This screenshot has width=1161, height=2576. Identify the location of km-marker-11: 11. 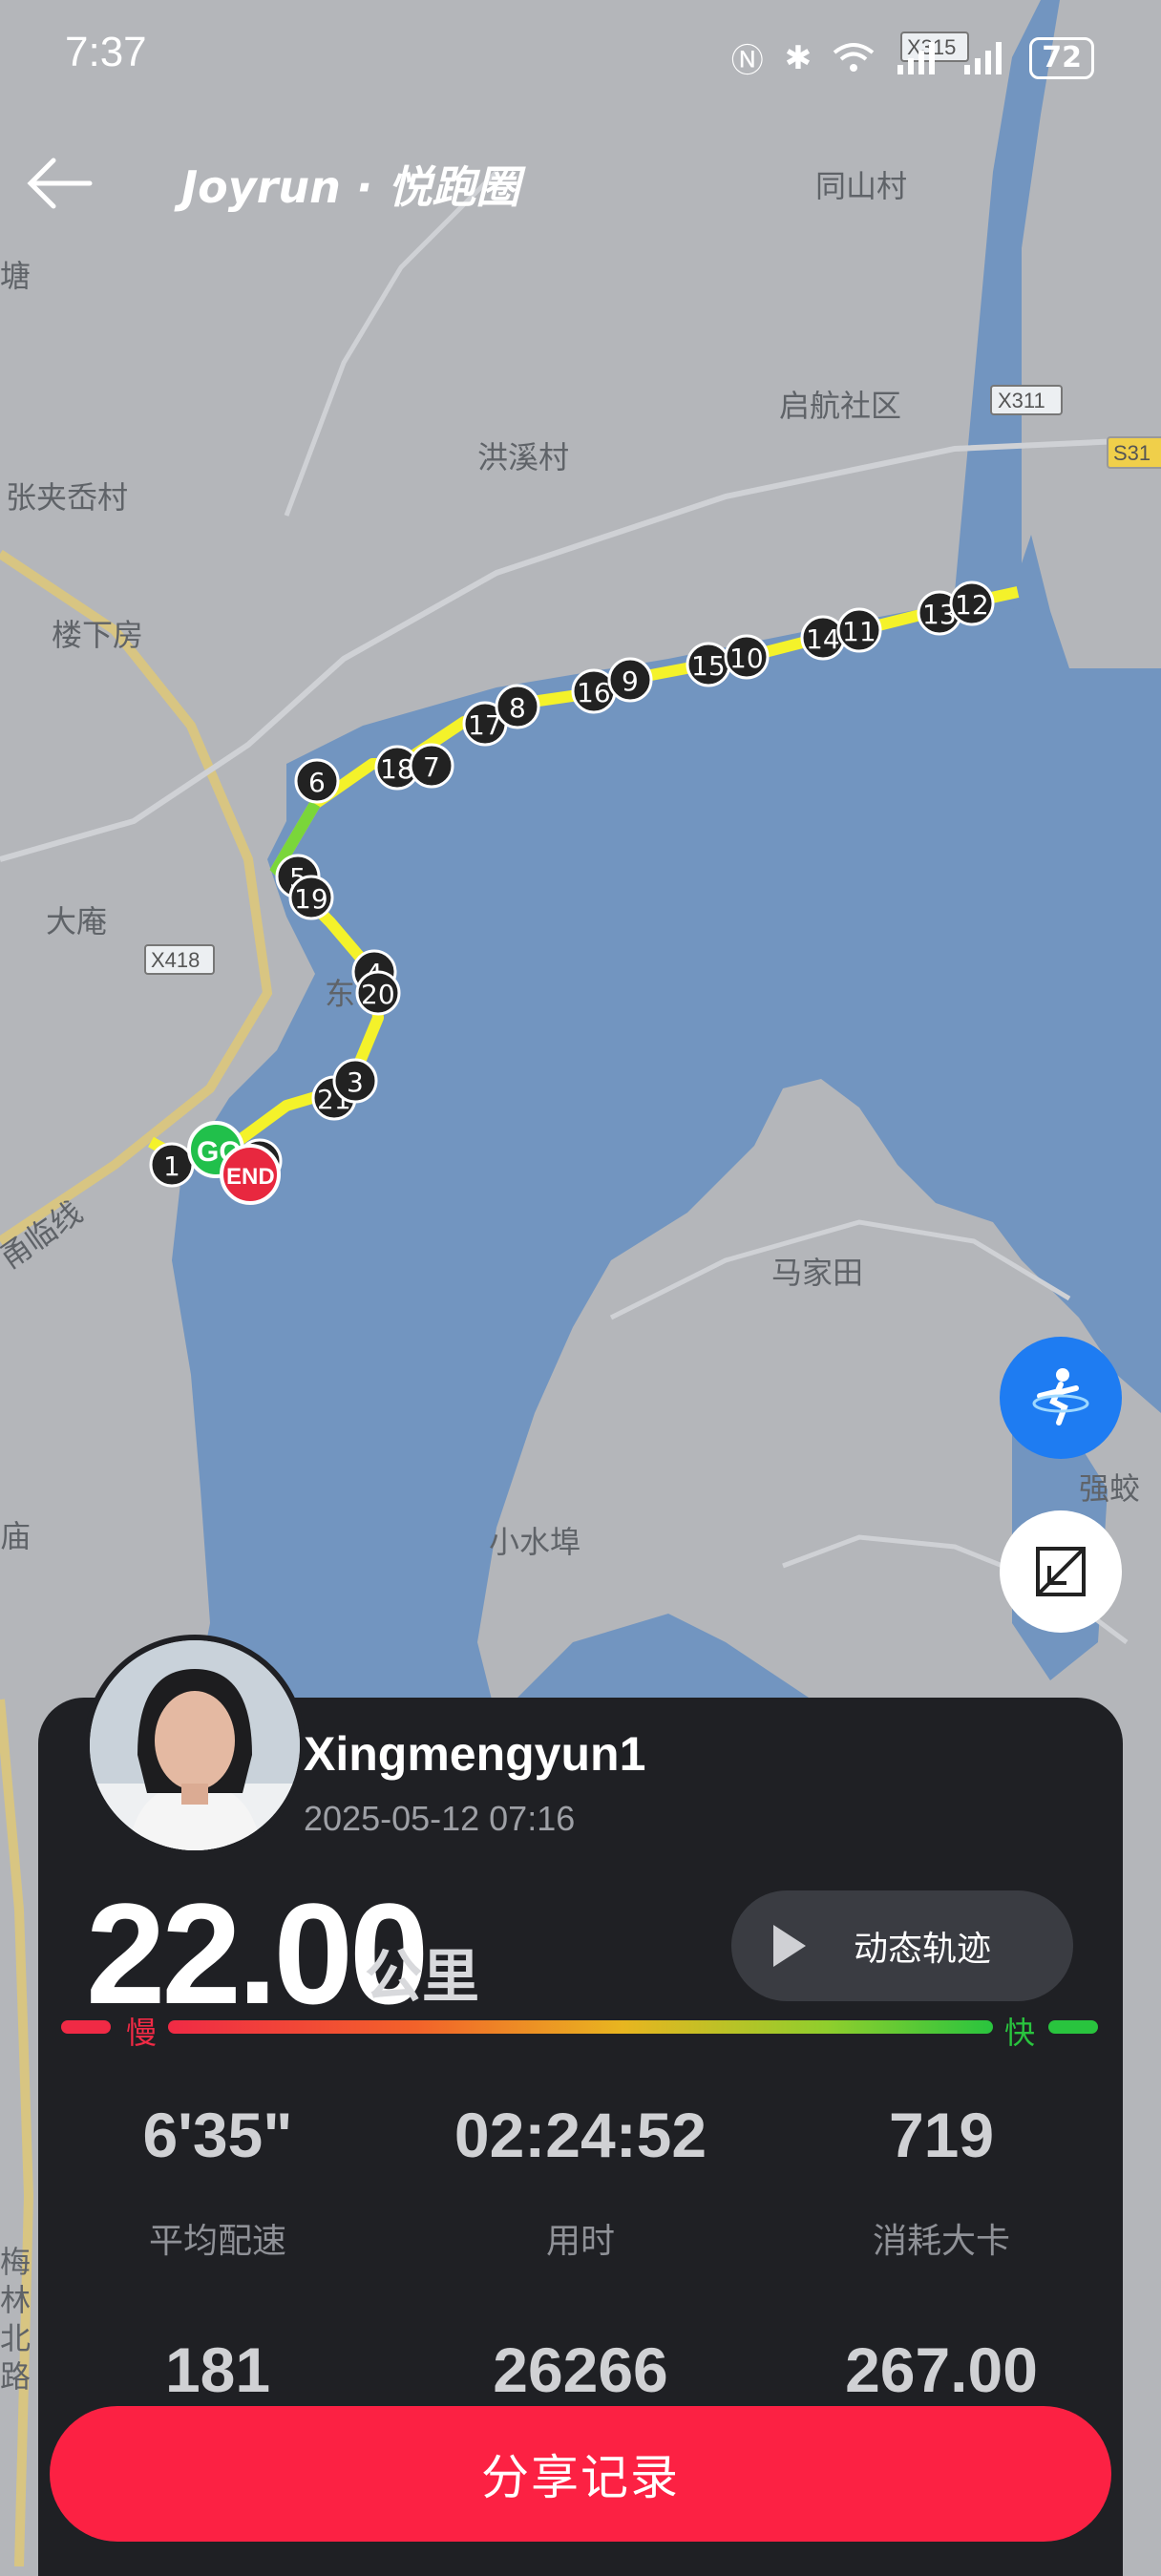
(859, 630).